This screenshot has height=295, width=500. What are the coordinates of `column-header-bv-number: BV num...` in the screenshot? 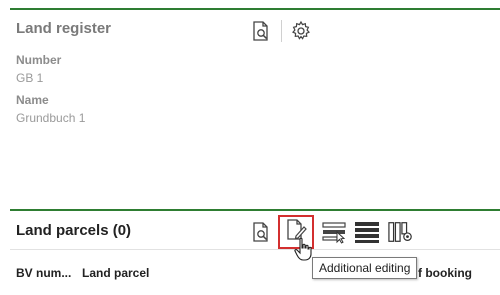 It's located at (43, 273).